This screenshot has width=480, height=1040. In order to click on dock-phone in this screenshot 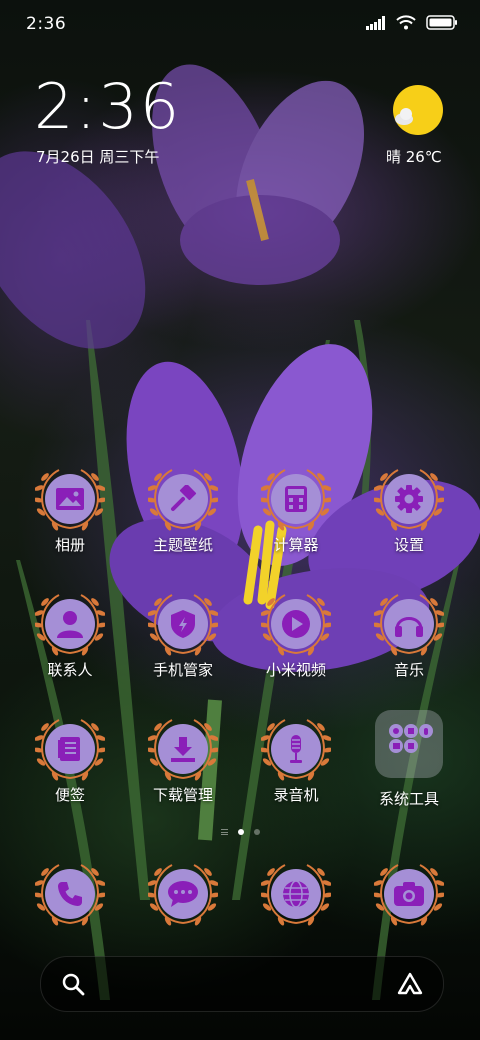, I will do `click(70, 894)`.